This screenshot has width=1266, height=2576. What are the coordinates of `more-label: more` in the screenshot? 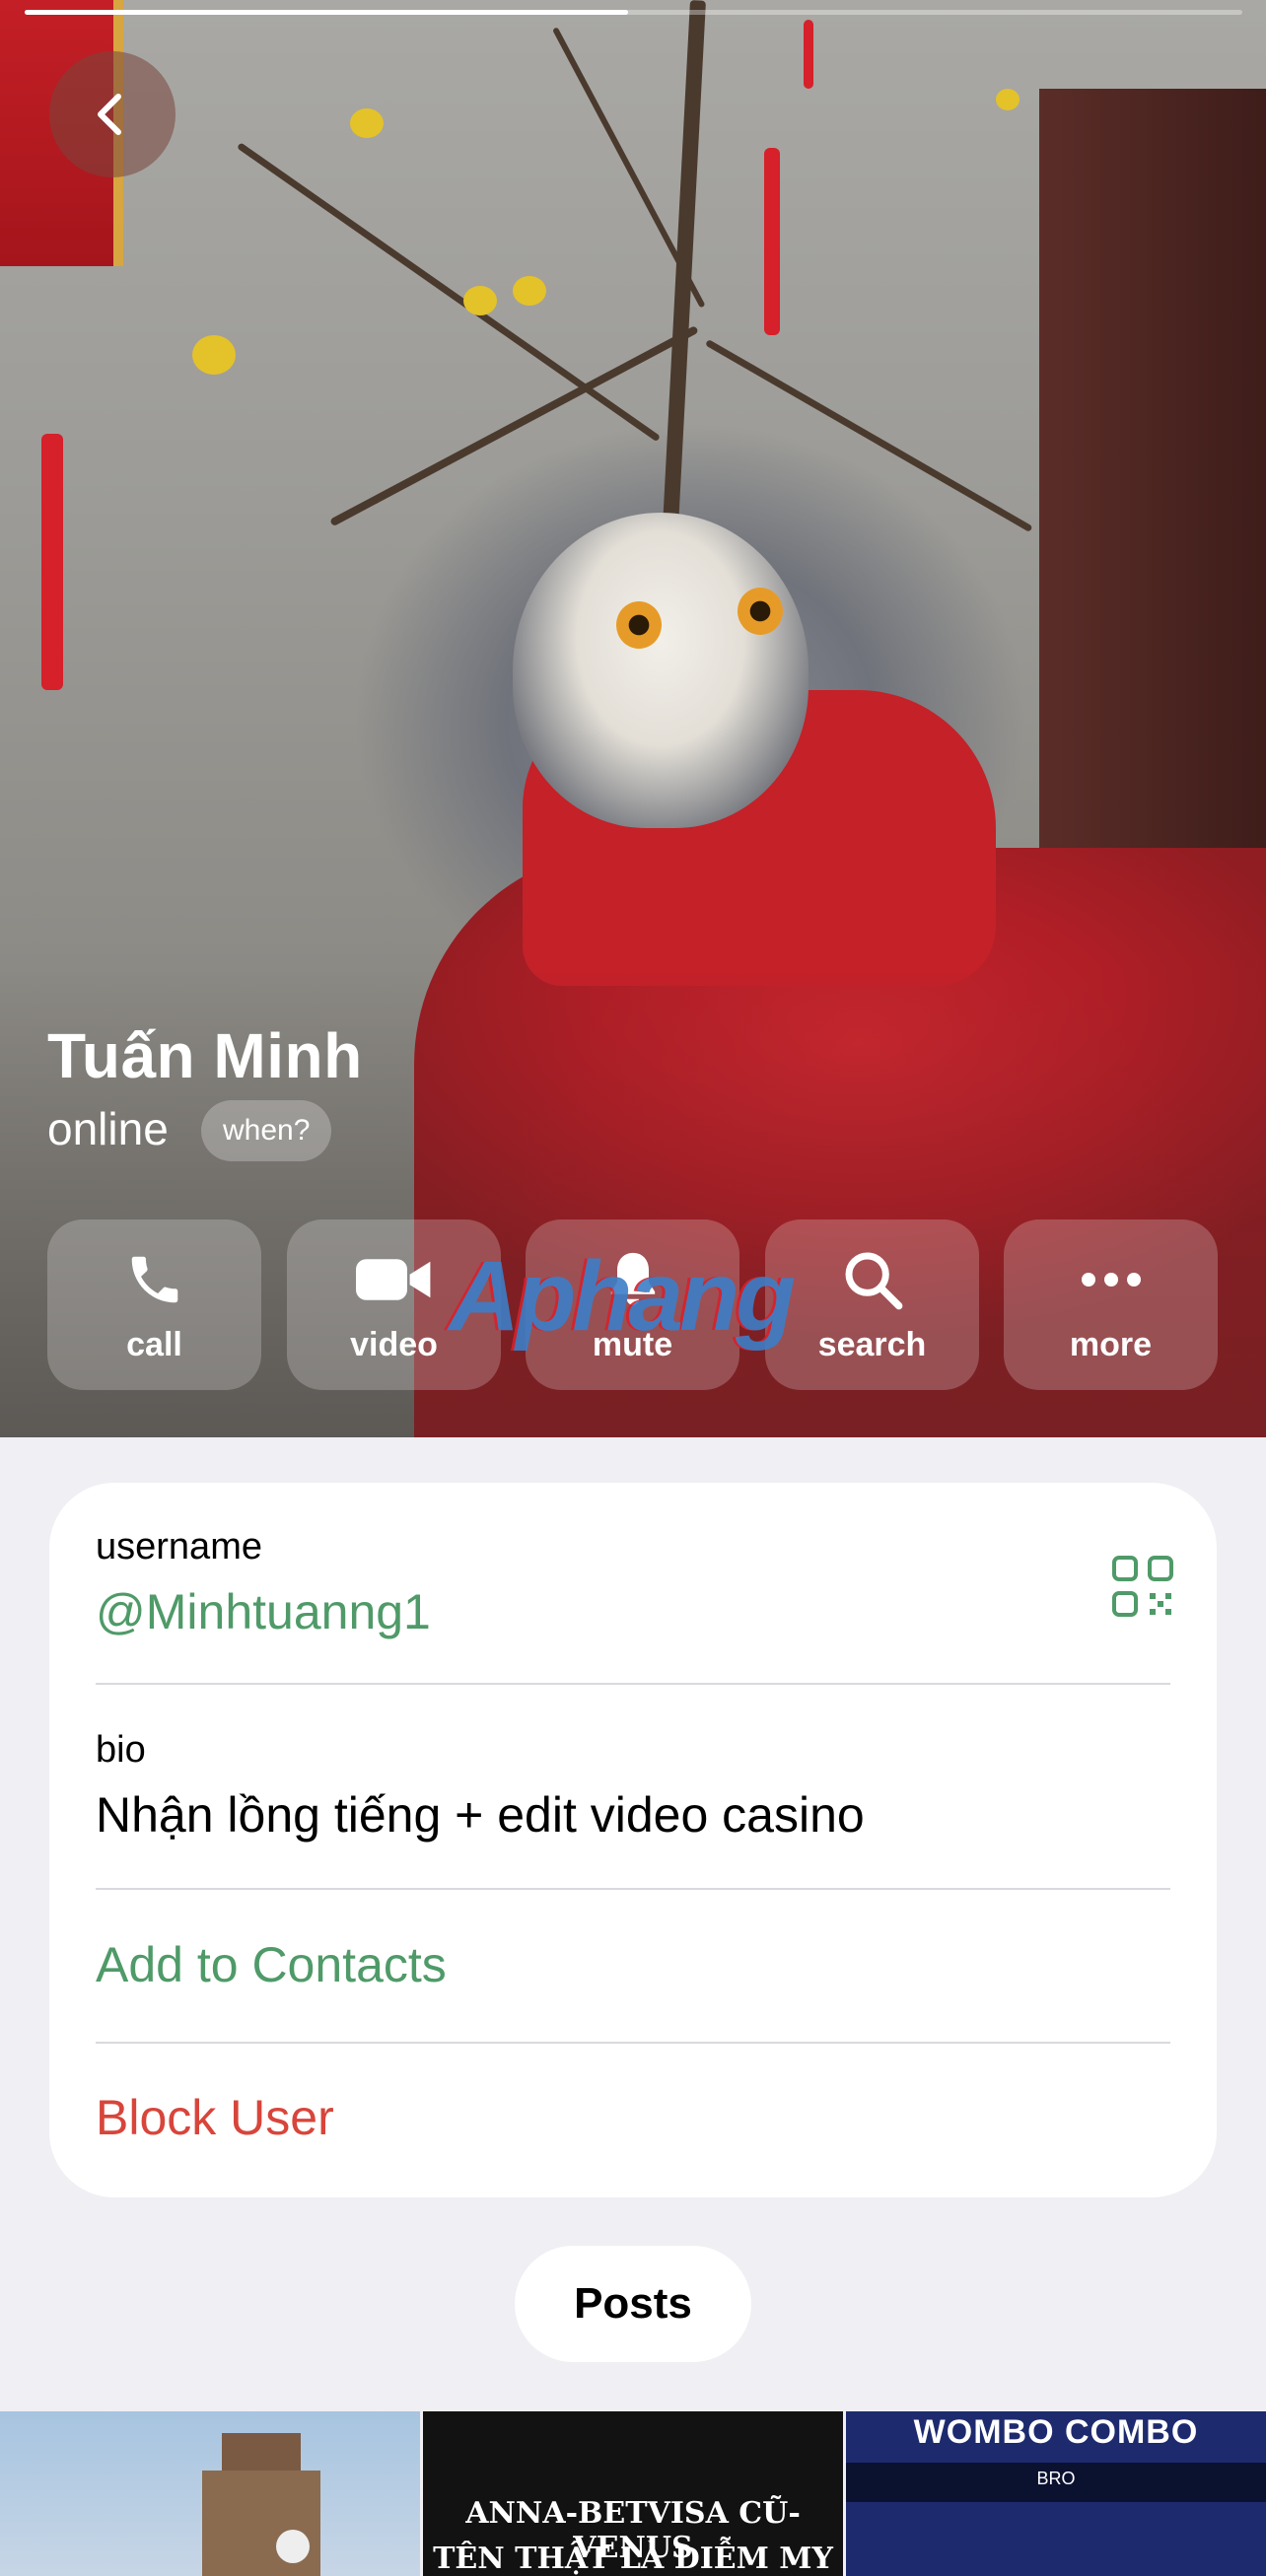 It's located at (1111, 1344).